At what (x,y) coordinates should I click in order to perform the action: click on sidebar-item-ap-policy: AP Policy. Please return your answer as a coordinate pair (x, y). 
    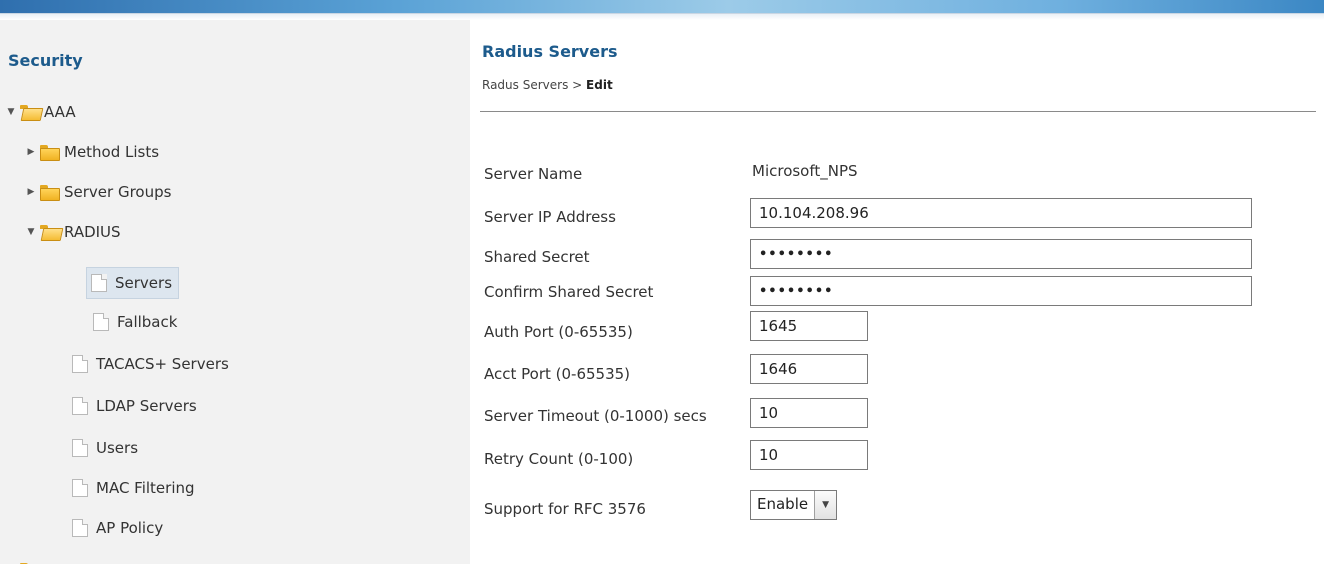
    Looking at the image, I should click on (117, 528).